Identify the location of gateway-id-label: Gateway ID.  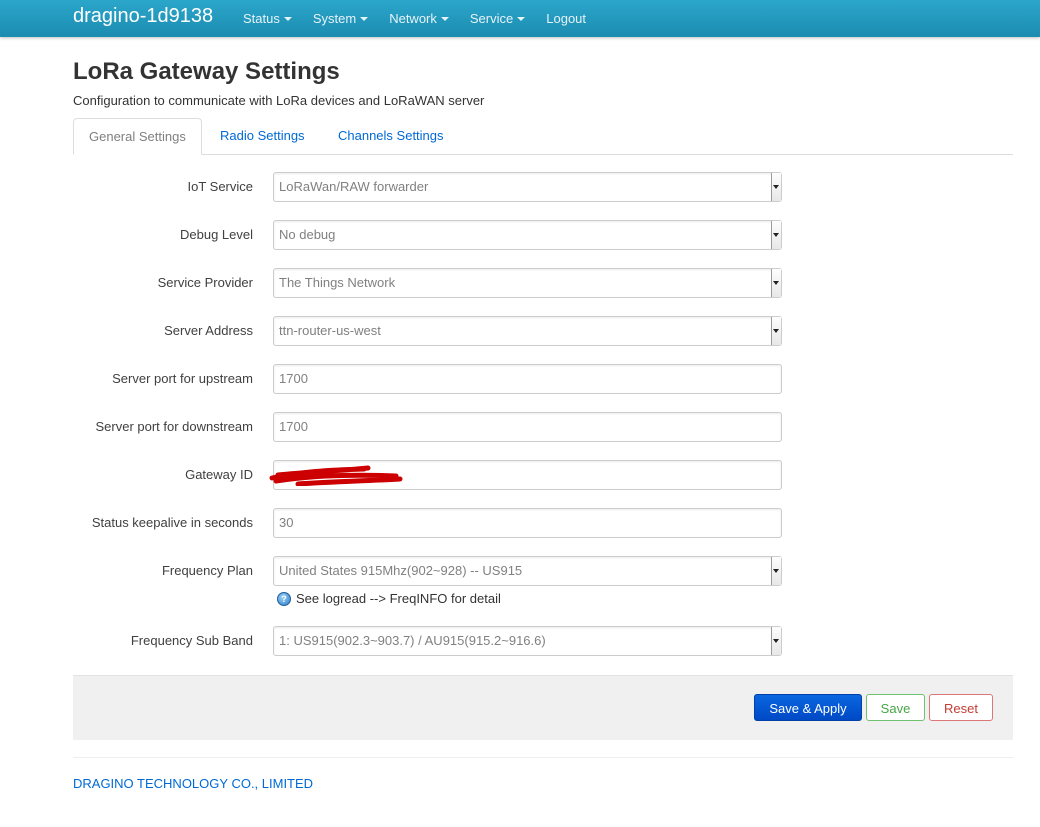
(219, 474).